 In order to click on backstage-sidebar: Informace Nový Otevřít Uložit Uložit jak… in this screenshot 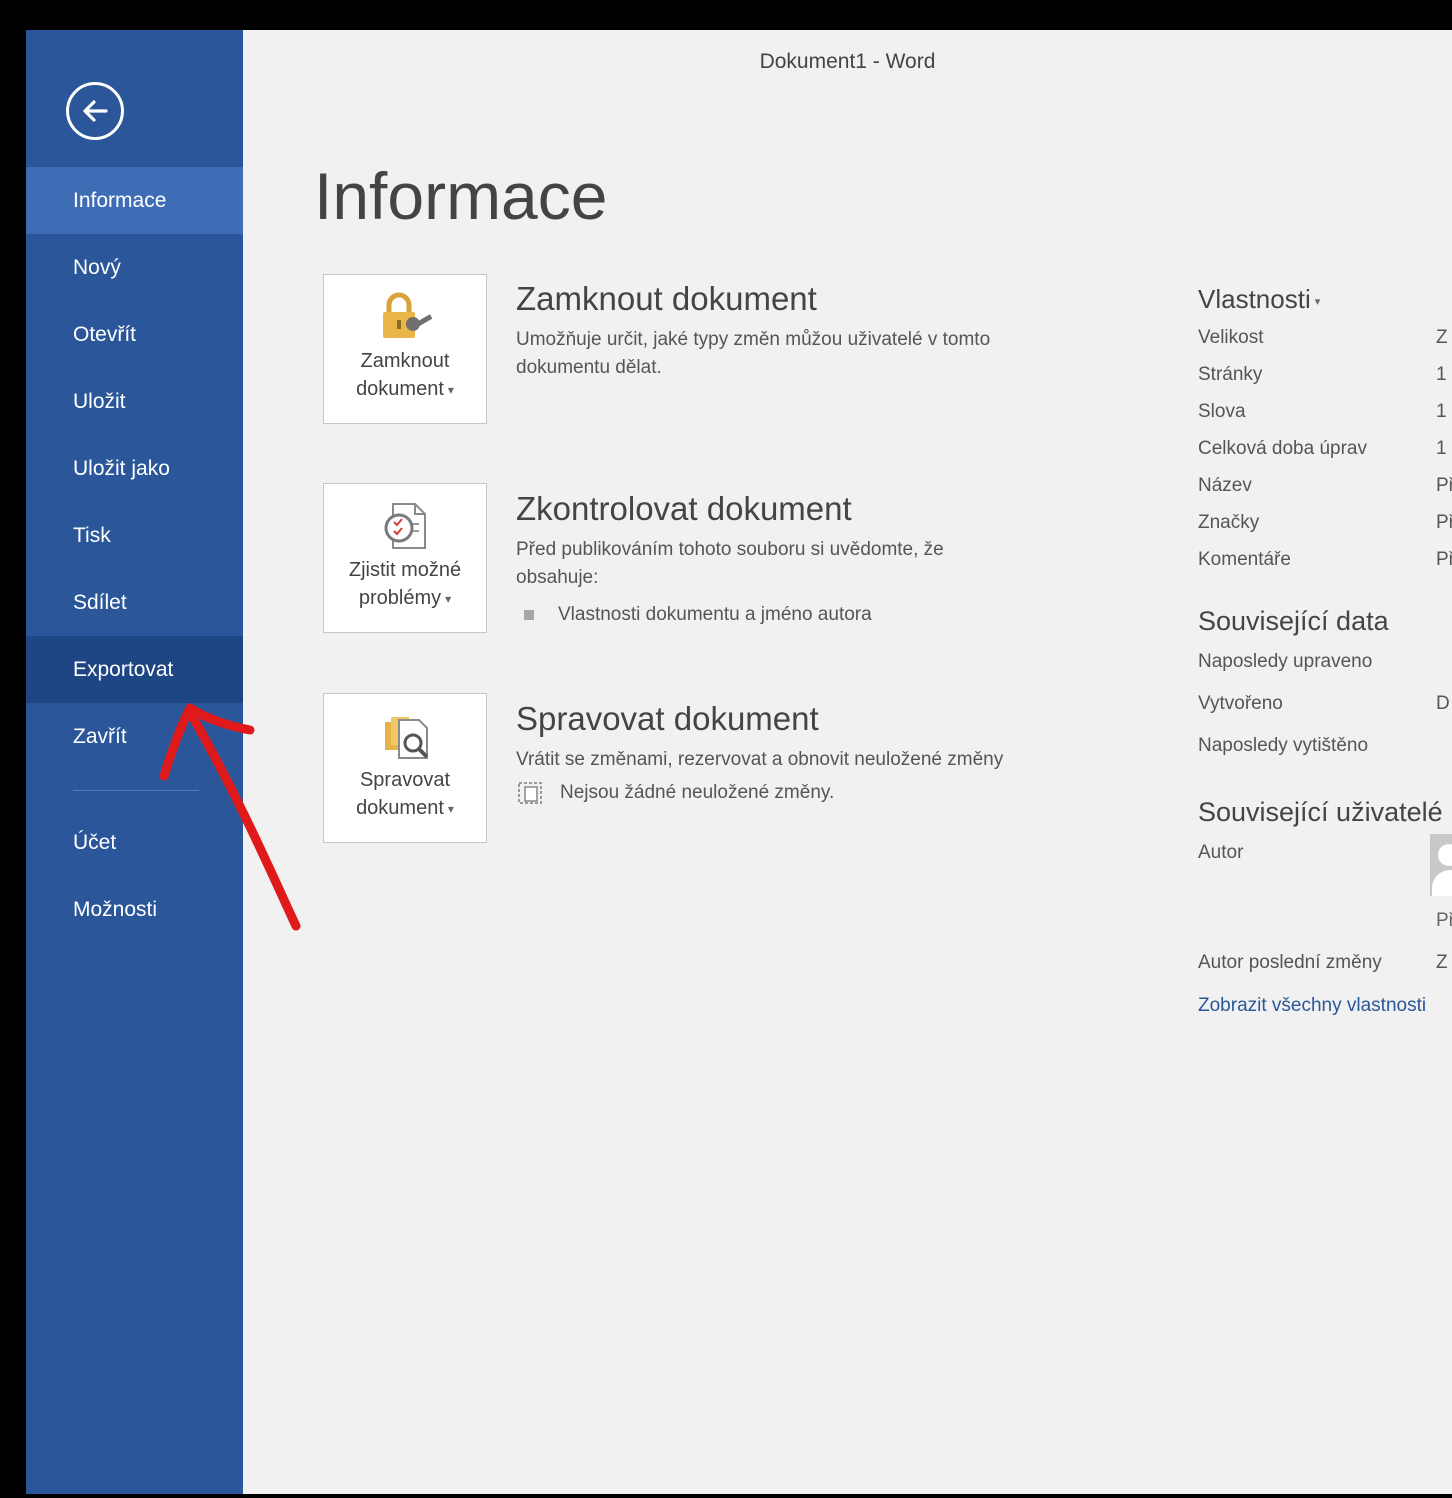, I will do `click(134, 762)`.